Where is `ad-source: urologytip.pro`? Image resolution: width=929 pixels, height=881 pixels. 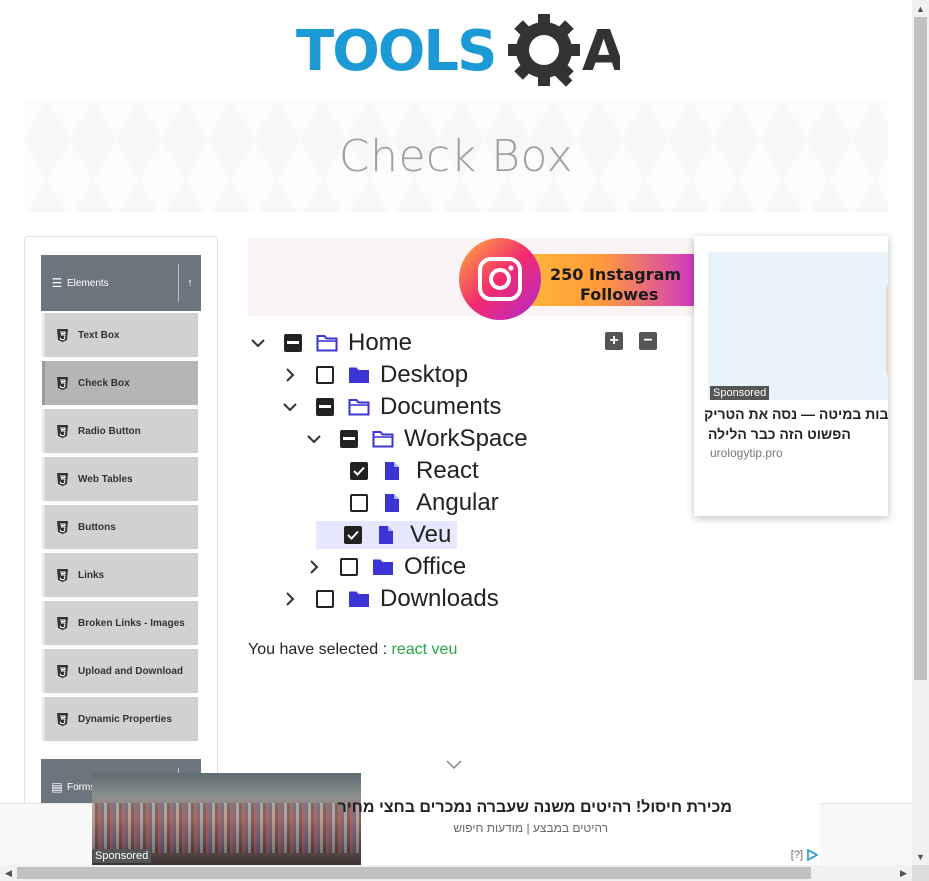 ad-source: urologytip.pro is located at coordinates (746, 453).